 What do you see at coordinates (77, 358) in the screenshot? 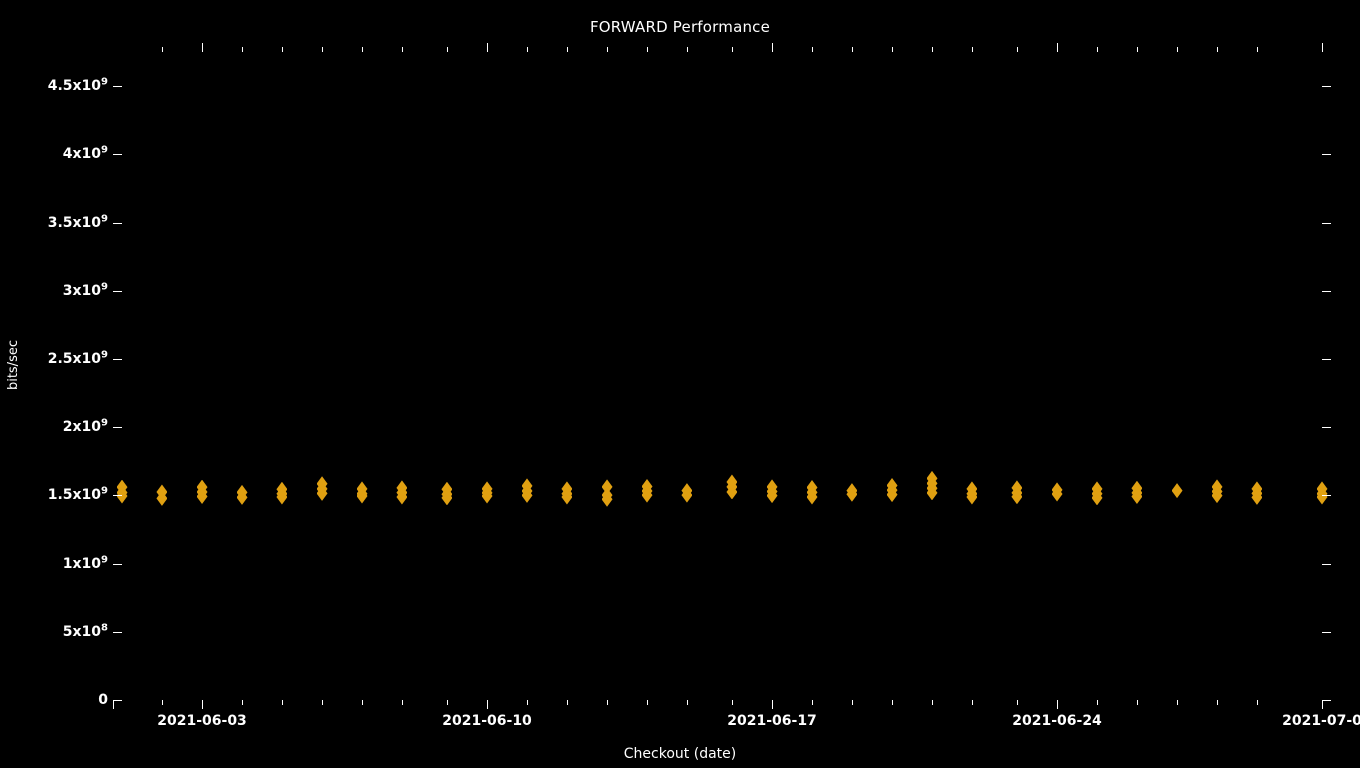
I see `y-axis-tick-label: 2.5x109` at bounding box center [77, 358].